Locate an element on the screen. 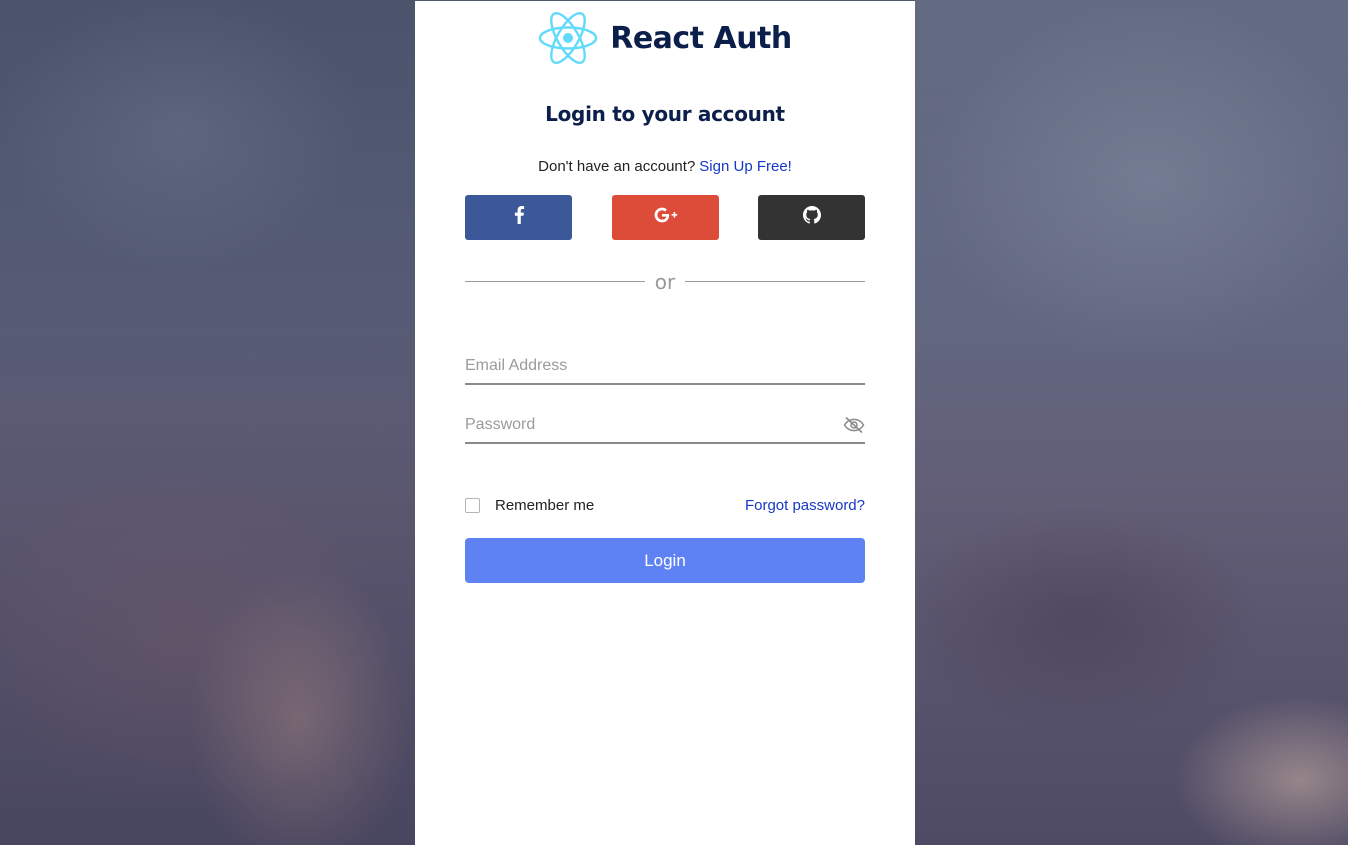 This screenshot has height=845, width=1348. github-icon is located at coordinates (811, 217).